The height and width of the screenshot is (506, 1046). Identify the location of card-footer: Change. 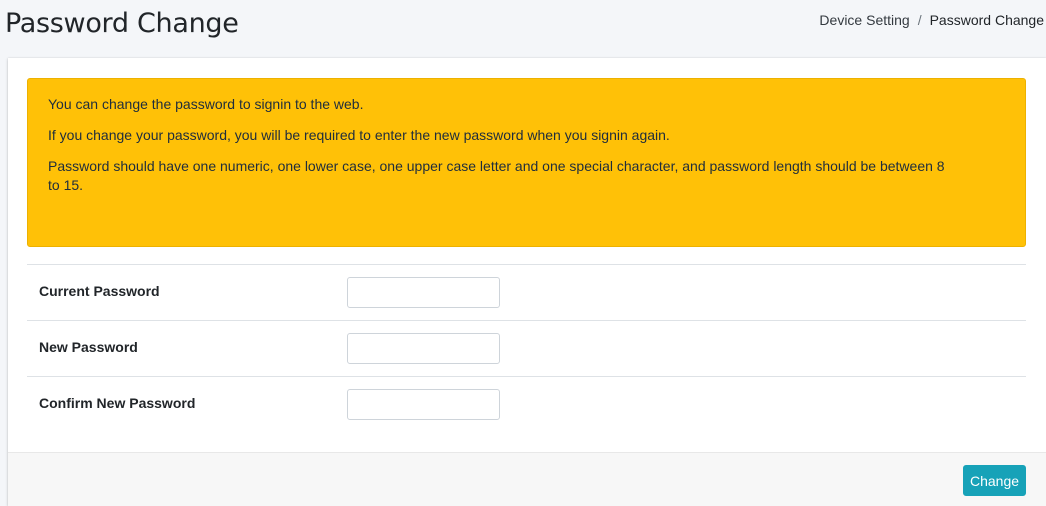
(527, 479).